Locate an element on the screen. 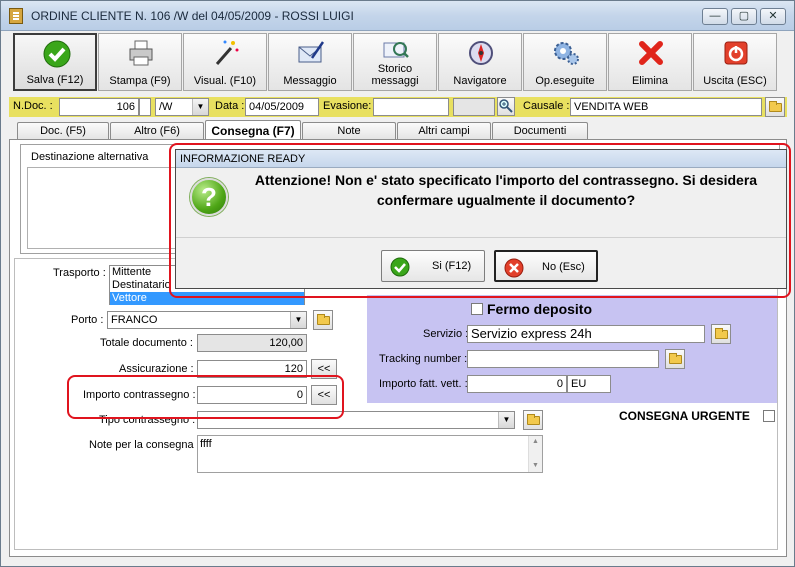  tab-note: Note is located at coordinates (349, 131).